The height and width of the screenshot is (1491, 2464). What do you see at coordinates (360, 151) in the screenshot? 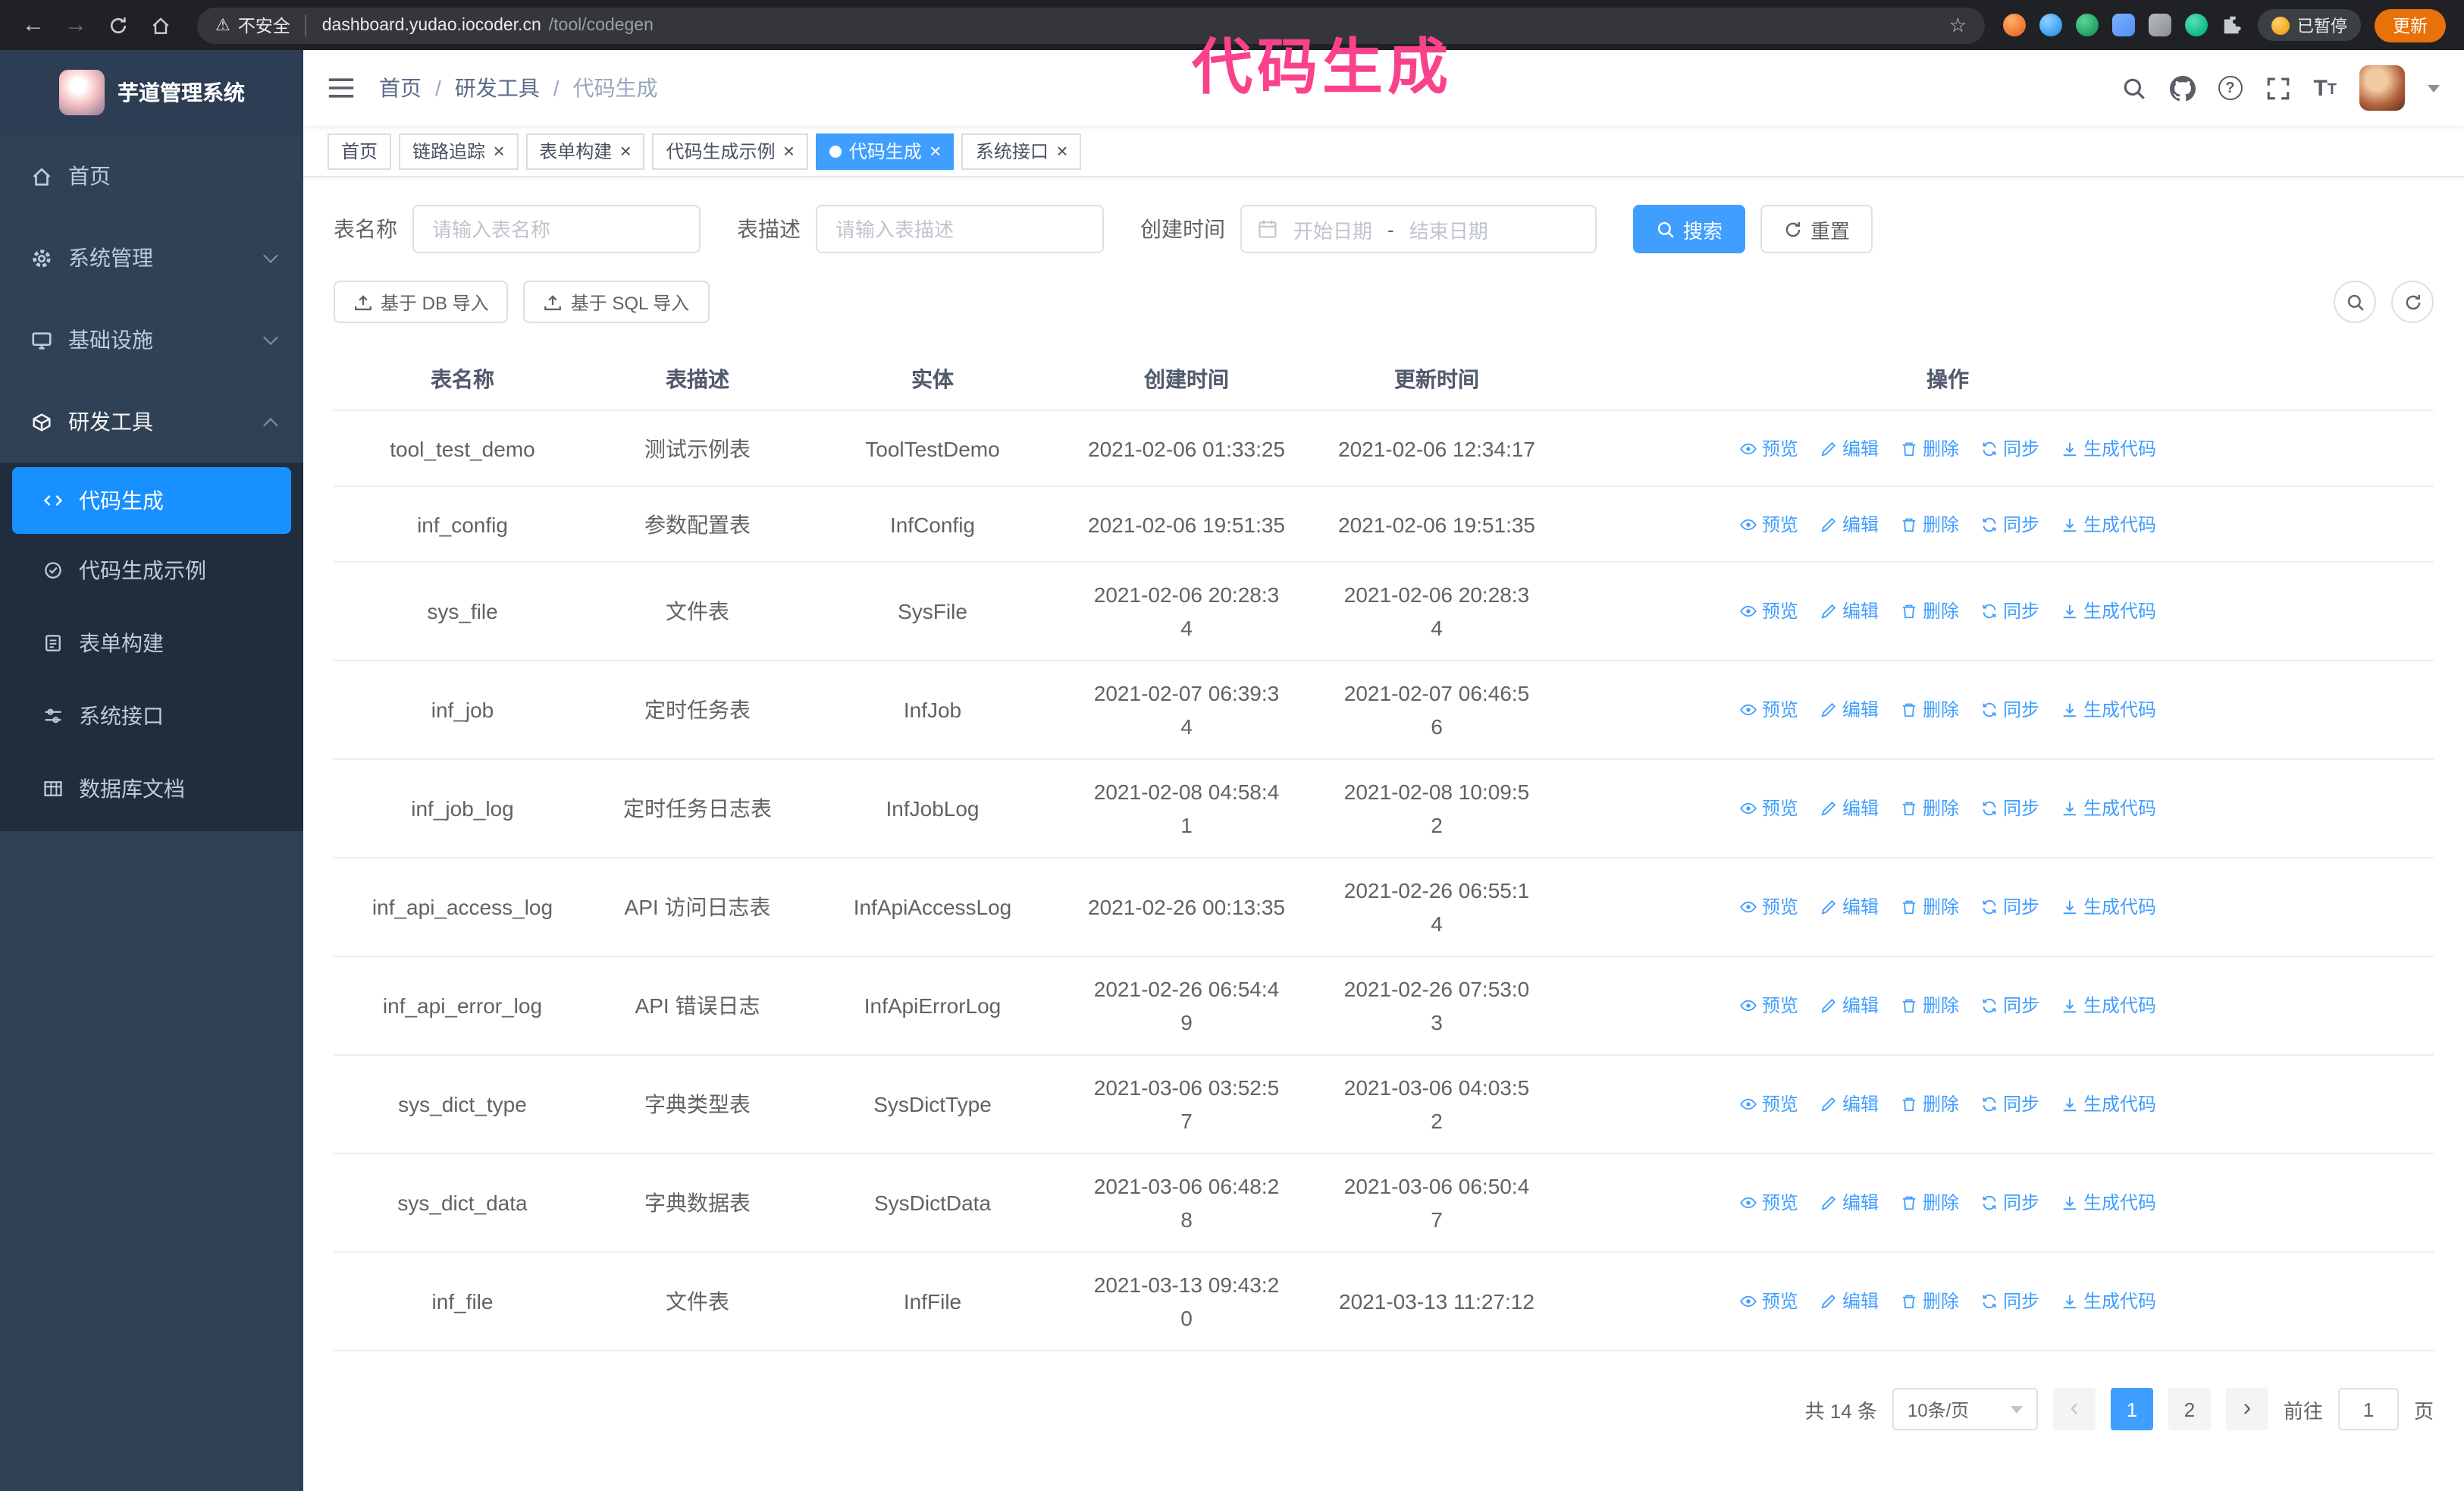
I see `tab-tag: 首页 ×` at bounding box center [360, 151].